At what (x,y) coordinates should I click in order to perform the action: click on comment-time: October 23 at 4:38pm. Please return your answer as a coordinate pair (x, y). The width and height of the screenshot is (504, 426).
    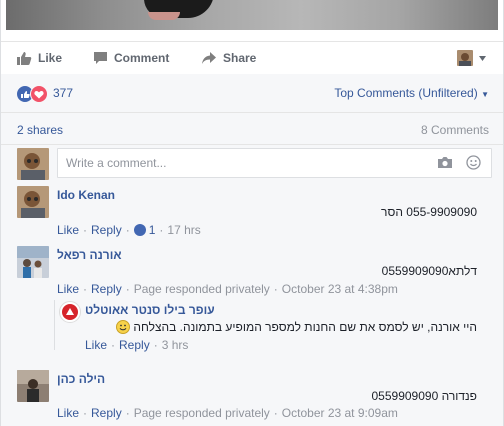
    Looking at the image, I should click on (340, 289).